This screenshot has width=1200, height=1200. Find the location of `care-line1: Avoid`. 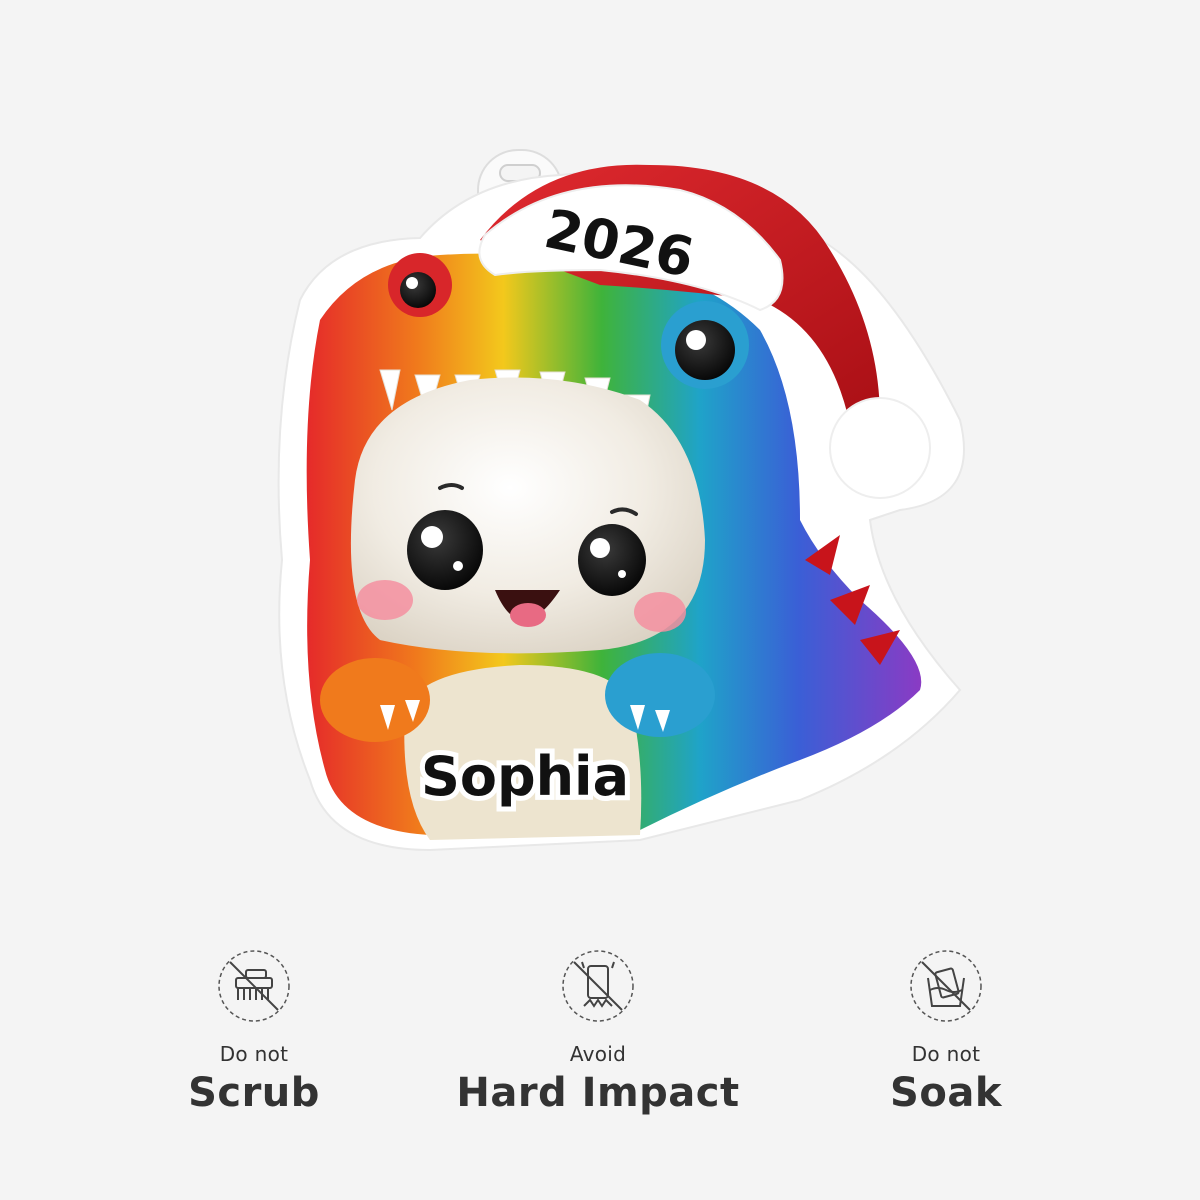

care-line1: Avoid is located at coordinates (598, 1054).